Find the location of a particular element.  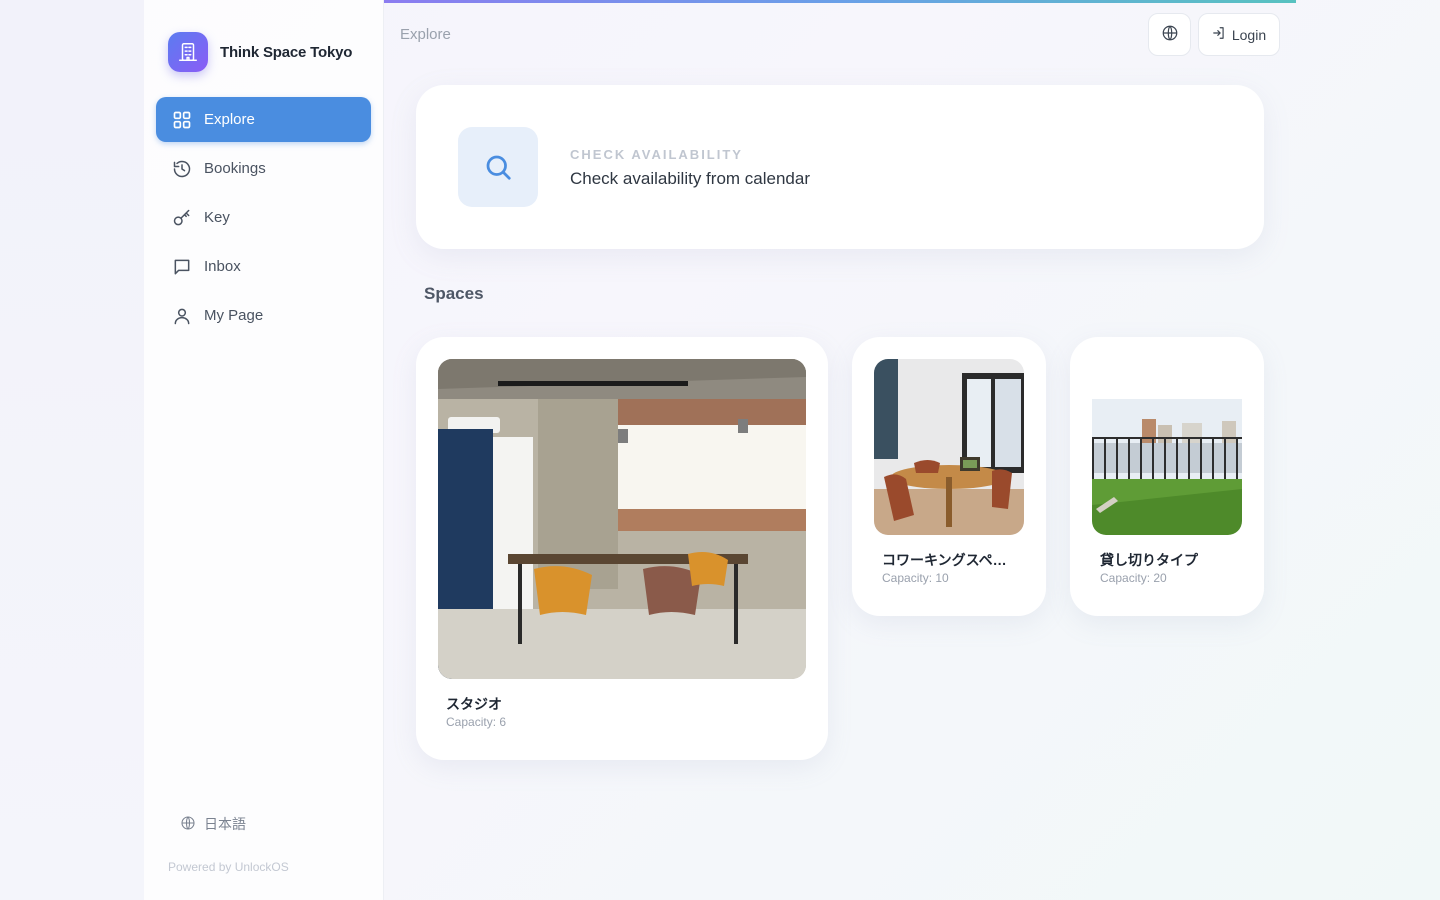

sidebar-item-explore: Explore is located at coordinates (263, 119).